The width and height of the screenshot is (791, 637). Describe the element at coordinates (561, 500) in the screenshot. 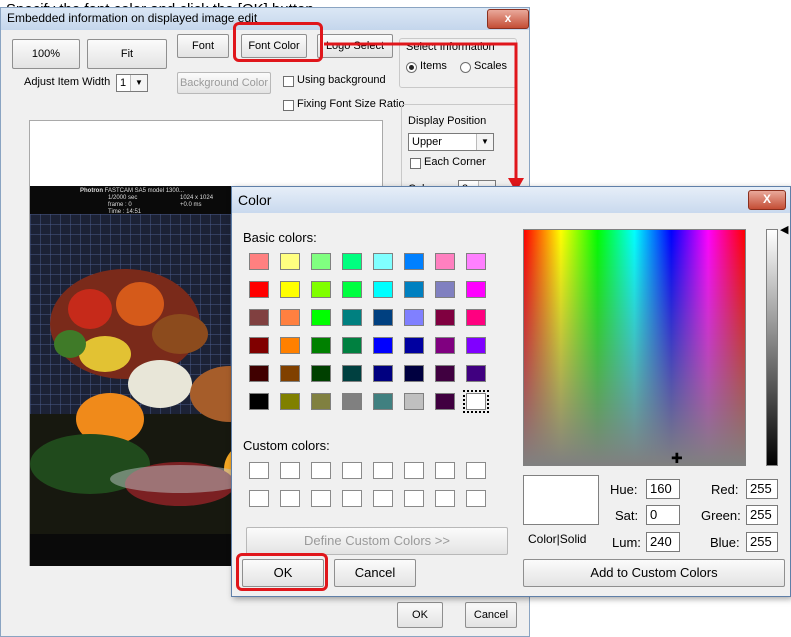

I see `color-solid-preview` at that location.